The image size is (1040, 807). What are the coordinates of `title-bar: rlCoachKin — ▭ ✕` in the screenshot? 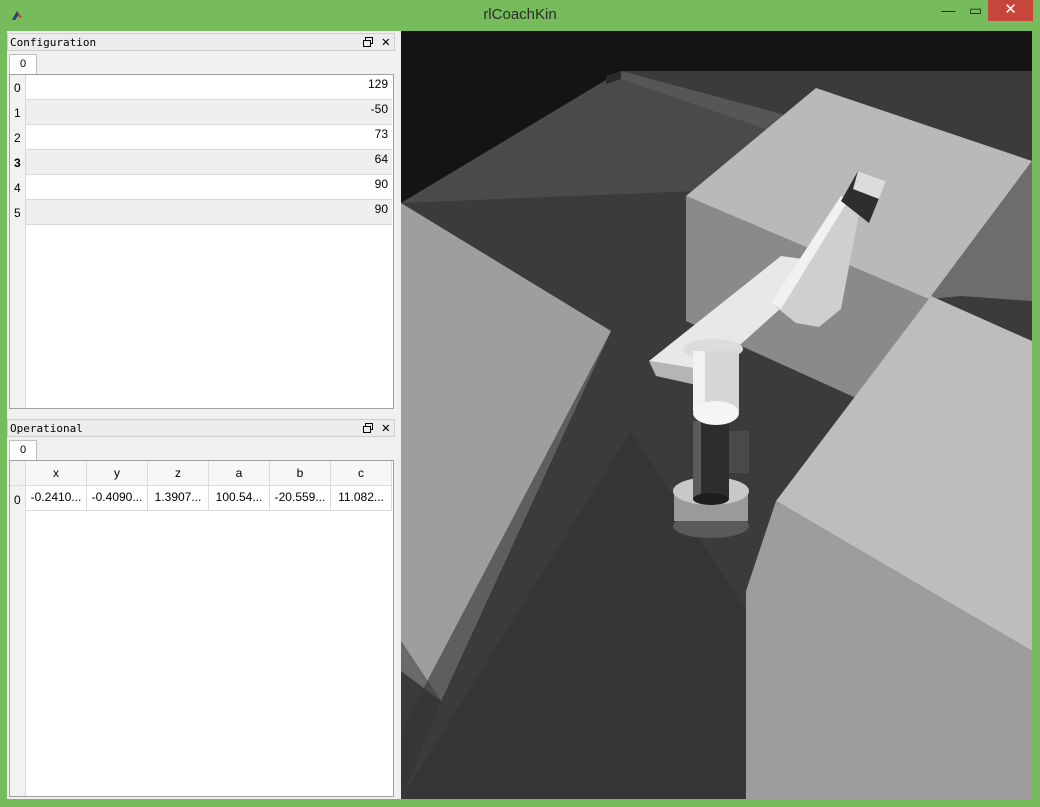 It's located at (520, 15).